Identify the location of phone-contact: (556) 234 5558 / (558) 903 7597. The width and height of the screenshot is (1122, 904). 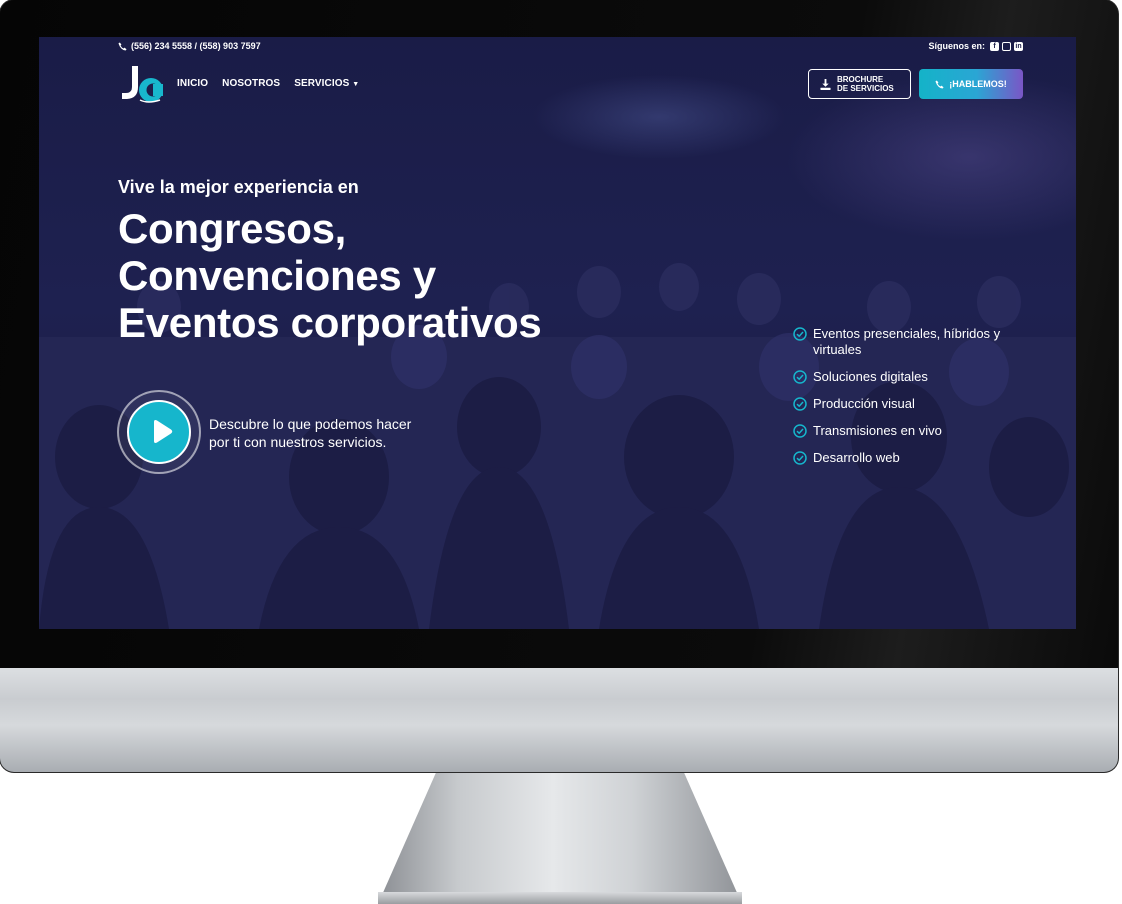
(189, 46).